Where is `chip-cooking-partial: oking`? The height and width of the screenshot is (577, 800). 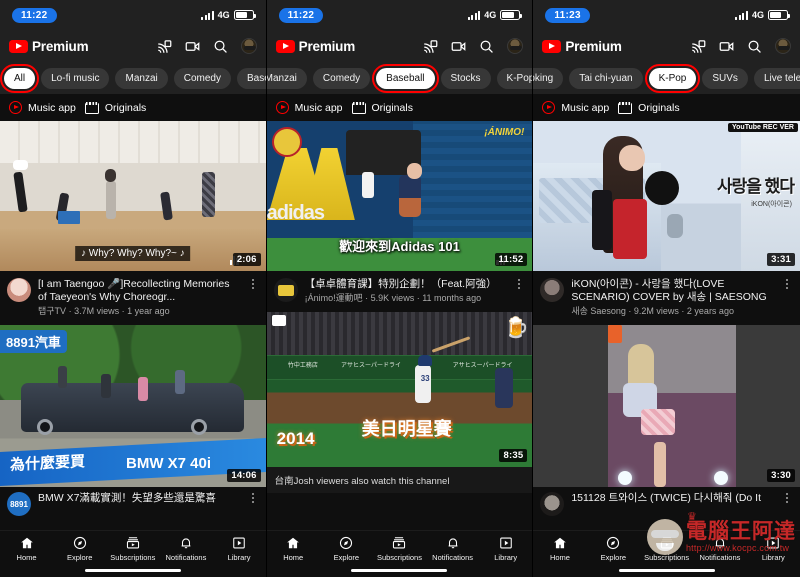 chip-cooking-partial: oking is located at coordinates (548, 78).